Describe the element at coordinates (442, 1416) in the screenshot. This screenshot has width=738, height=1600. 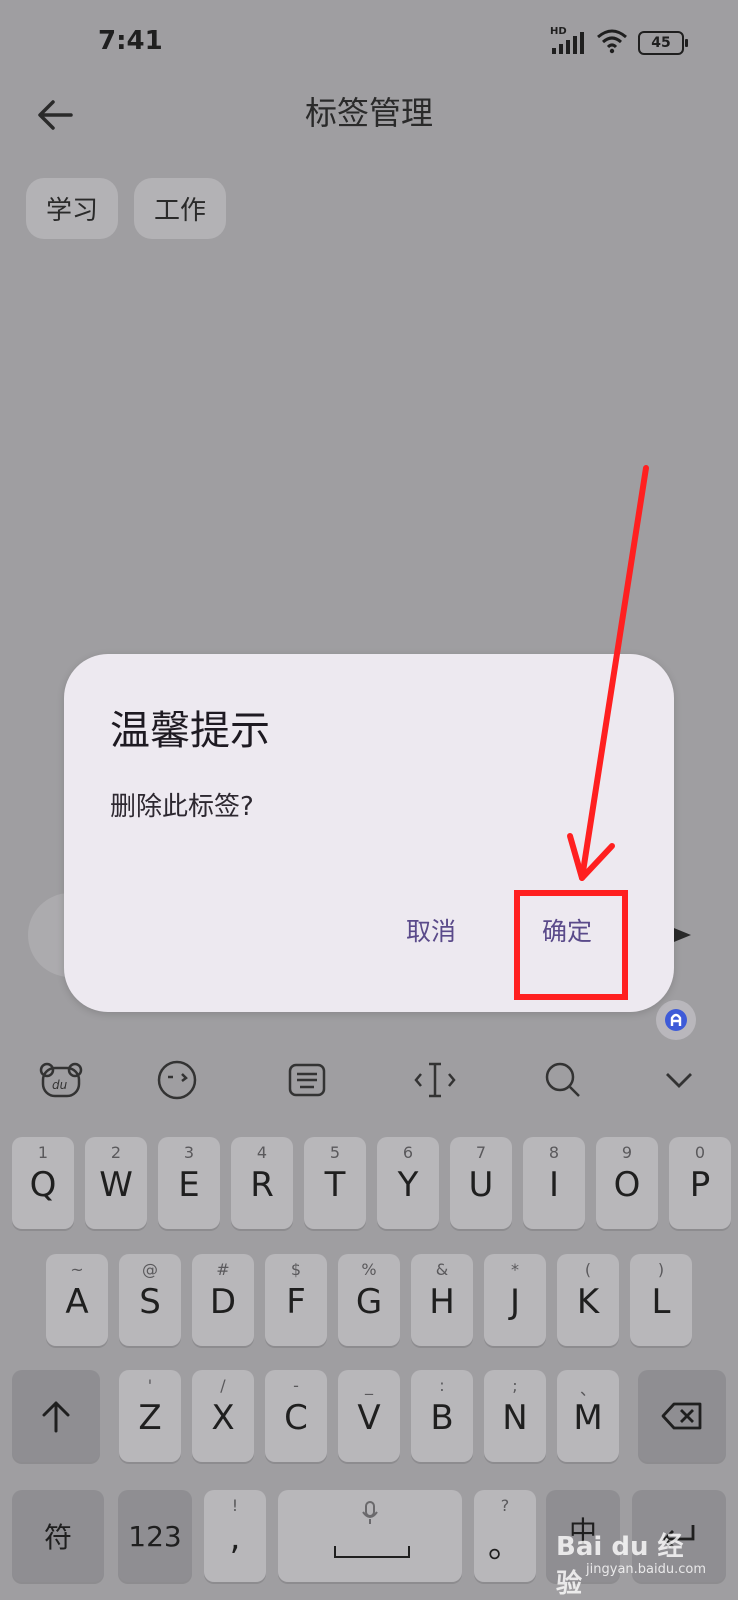
I see `key-b: :B` at that location.